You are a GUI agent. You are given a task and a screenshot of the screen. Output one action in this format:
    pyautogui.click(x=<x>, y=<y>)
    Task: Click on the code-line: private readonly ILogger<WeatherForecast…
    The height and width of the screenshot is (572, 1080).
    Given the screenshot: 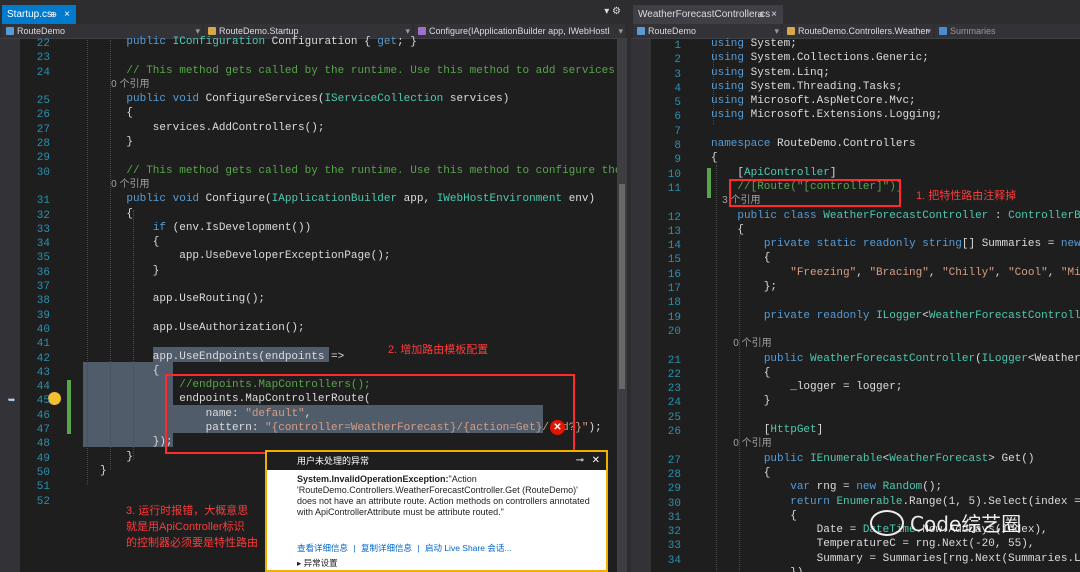 What is the action you would take?
    pyautogui.click(x=895, y=316)
    